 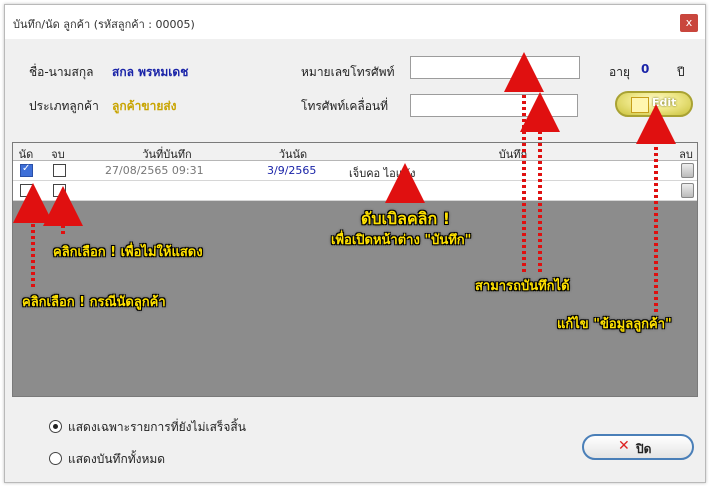 What do you see at coordinates (638, 447) in the screenshot?
I see `close-form-button: ✕ ปิด` at bounding box center [638, 447].